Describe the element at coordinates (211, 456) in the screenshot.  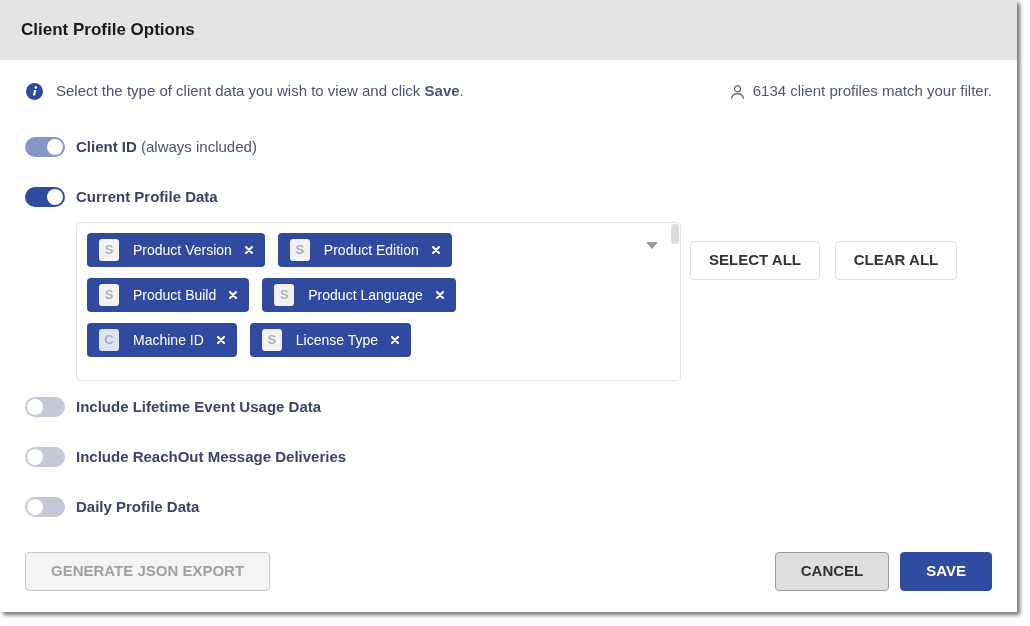
I see `option-label: Include ReachOut Message Deliveries` at that location.